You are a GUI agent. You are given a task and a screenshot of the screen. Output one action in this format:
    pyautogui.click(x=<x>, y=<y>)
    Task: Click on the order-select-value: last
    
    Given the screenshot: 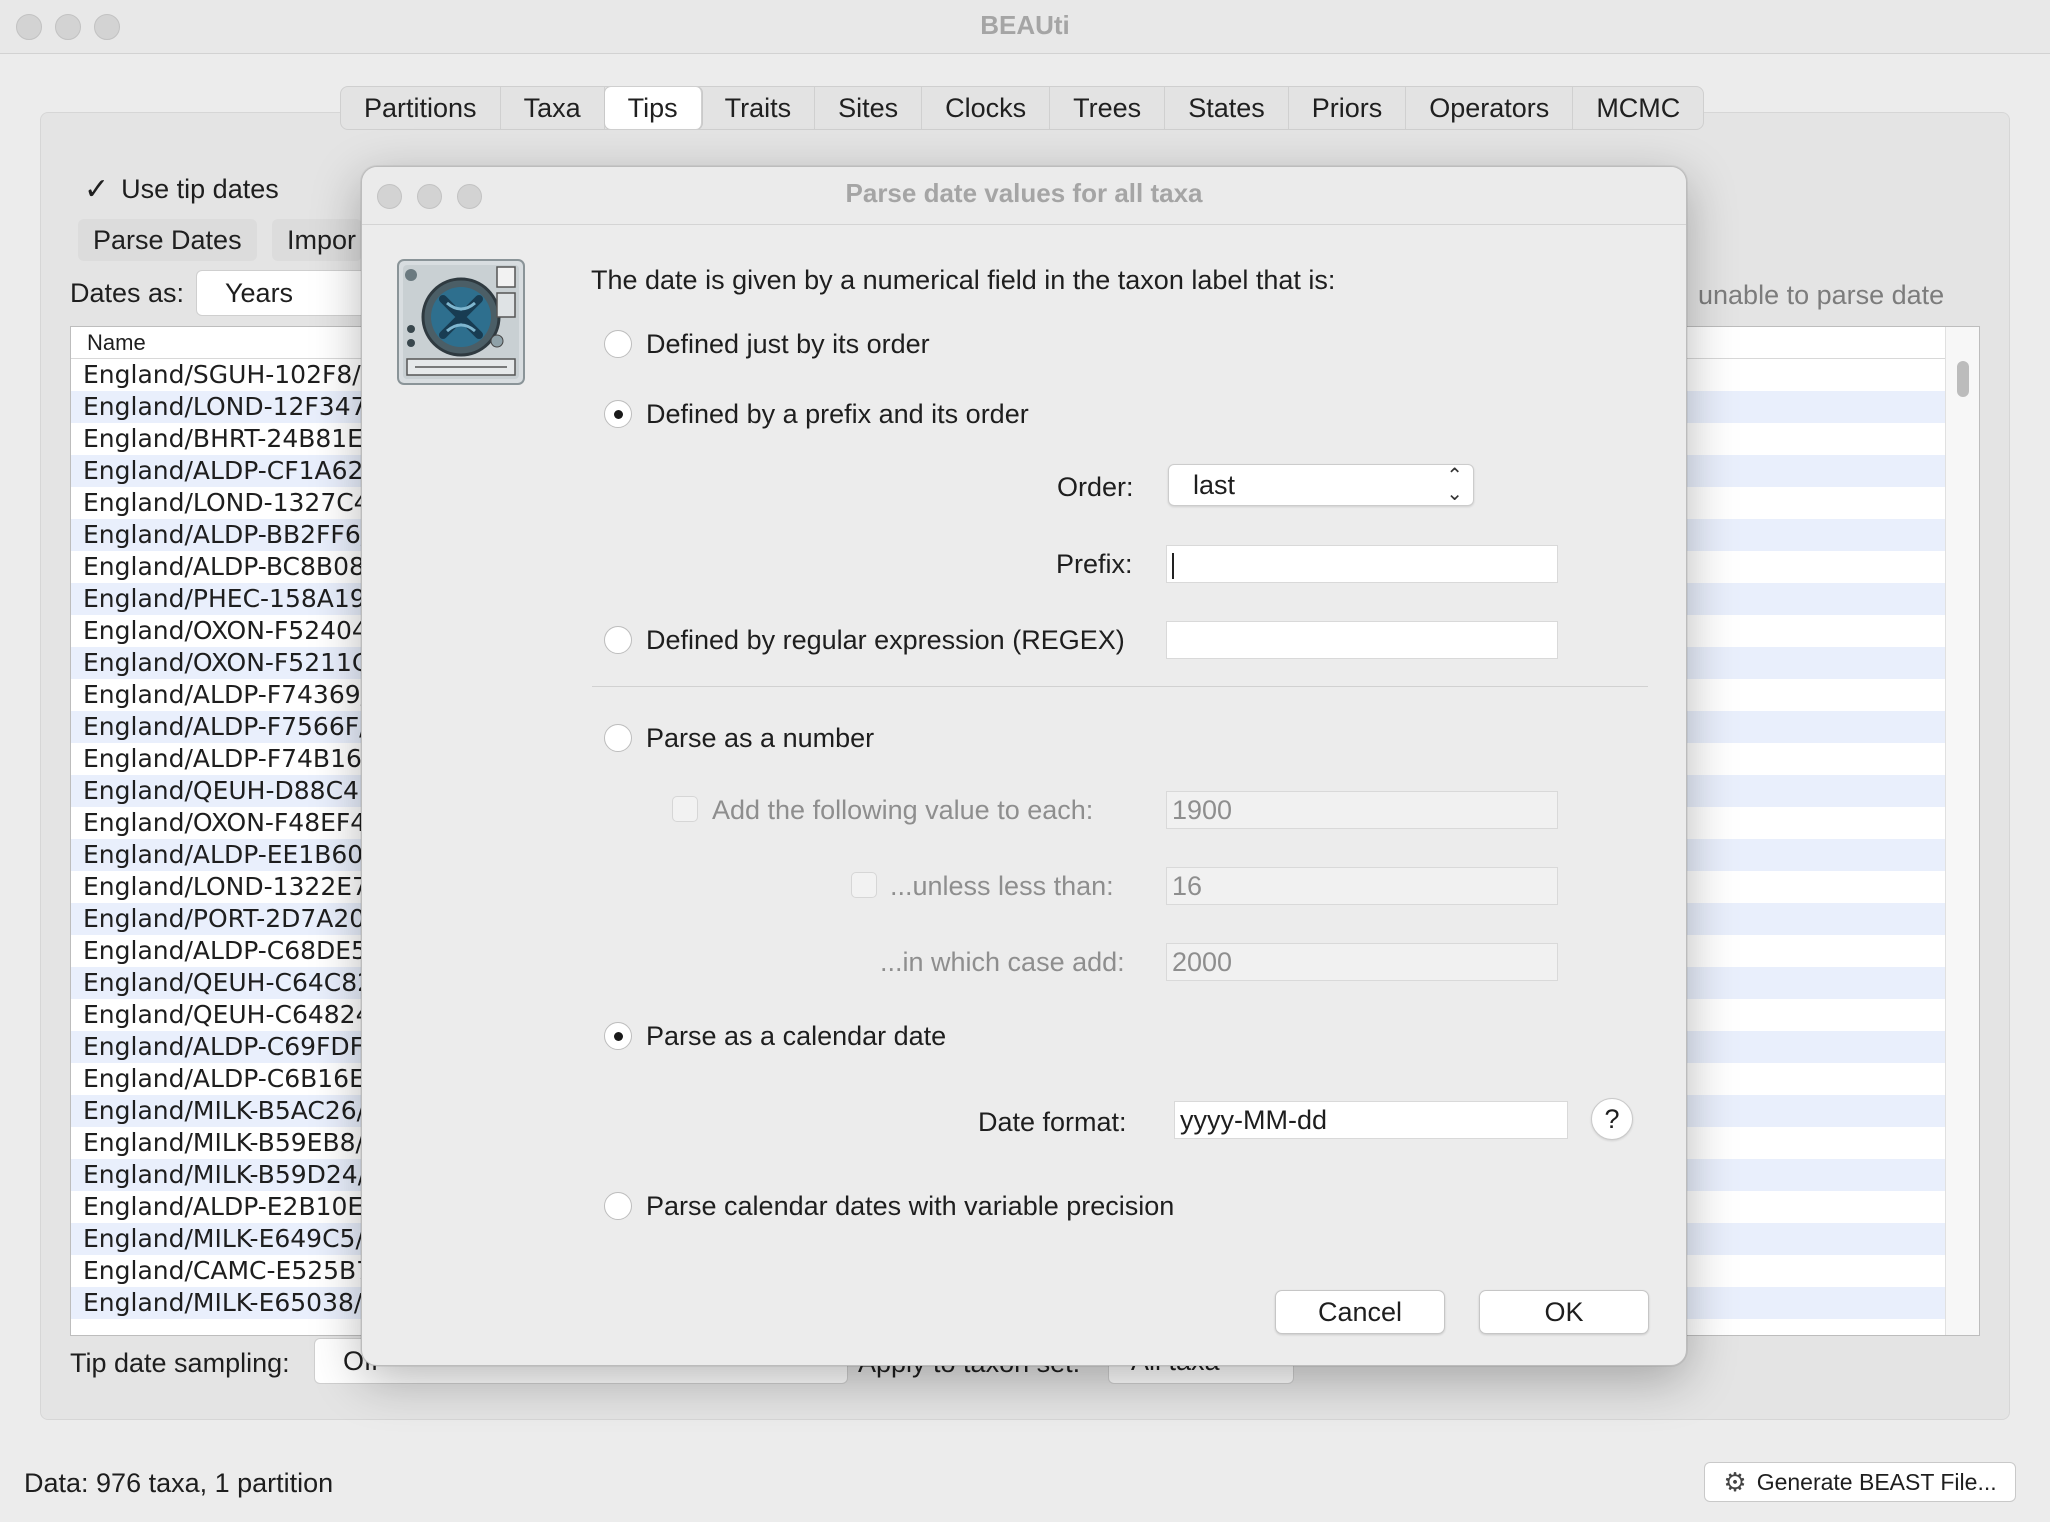 What is the action you would take?
    pyautogui.click(x=1214, y=485)
    